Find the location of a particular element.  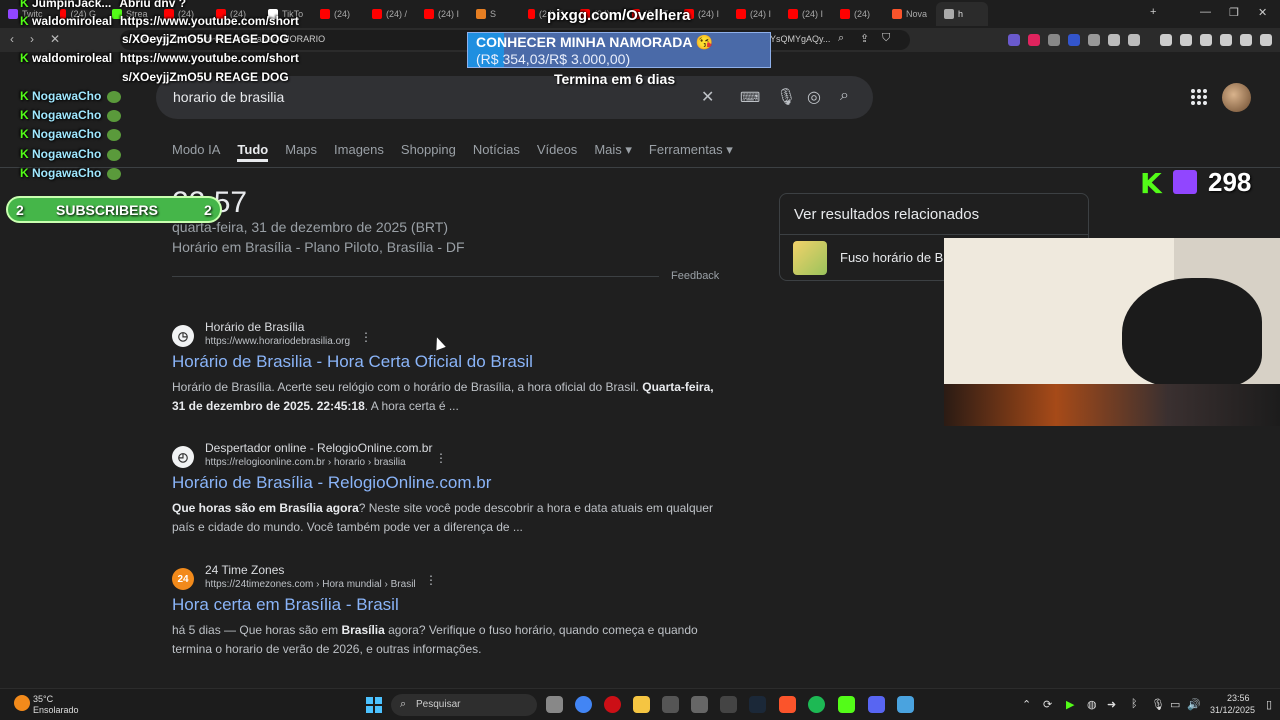

menu-icon is located at coordinates (1266, 40).